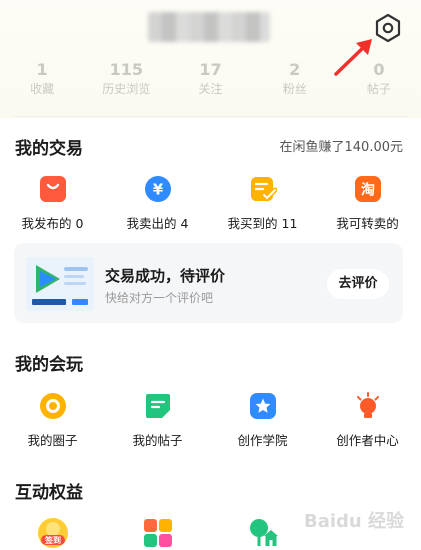  I want to click on review-card-title: 交易成功，待评价, so click(165, 276).